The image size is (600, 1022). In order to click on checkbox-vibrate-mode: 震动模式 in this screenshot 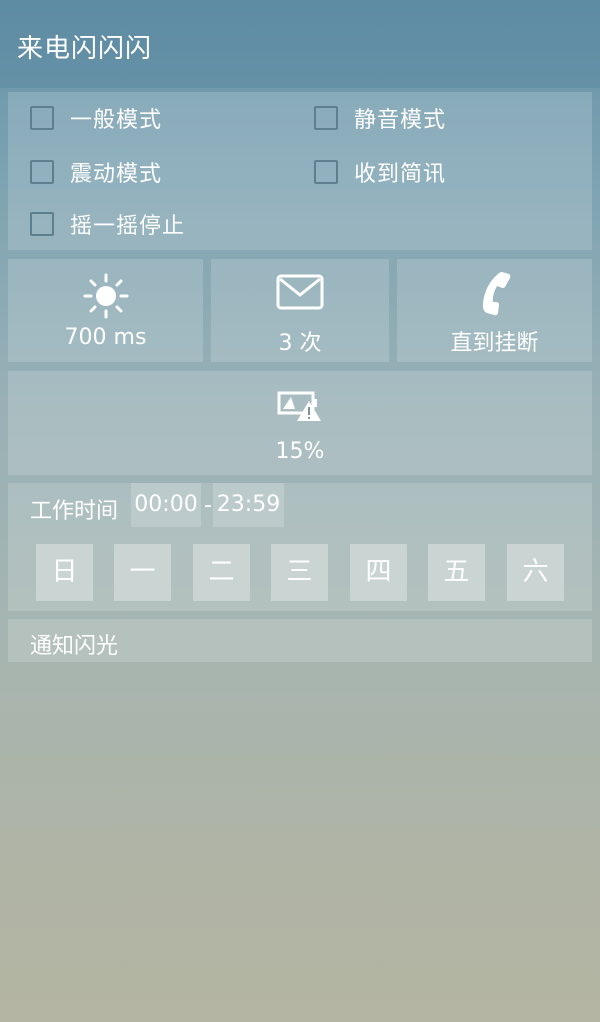, I will do `click(96, 172)`.